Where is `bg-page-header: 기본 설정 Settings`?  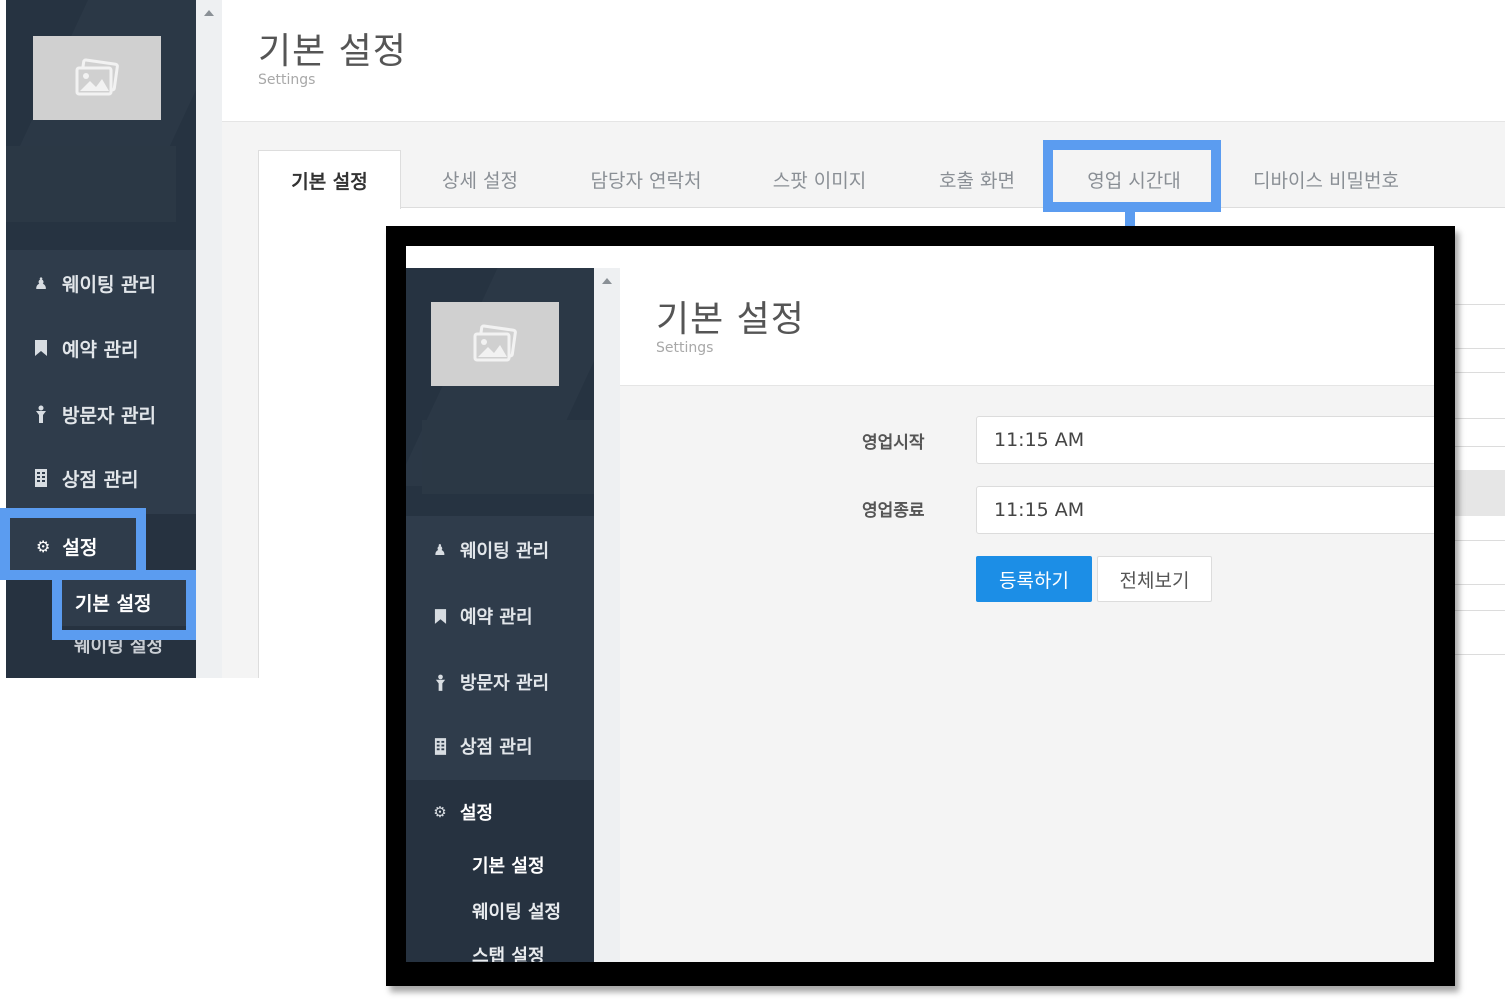
bg-page-header: 기본 설정 Settings is located at coordinates (863, 61).